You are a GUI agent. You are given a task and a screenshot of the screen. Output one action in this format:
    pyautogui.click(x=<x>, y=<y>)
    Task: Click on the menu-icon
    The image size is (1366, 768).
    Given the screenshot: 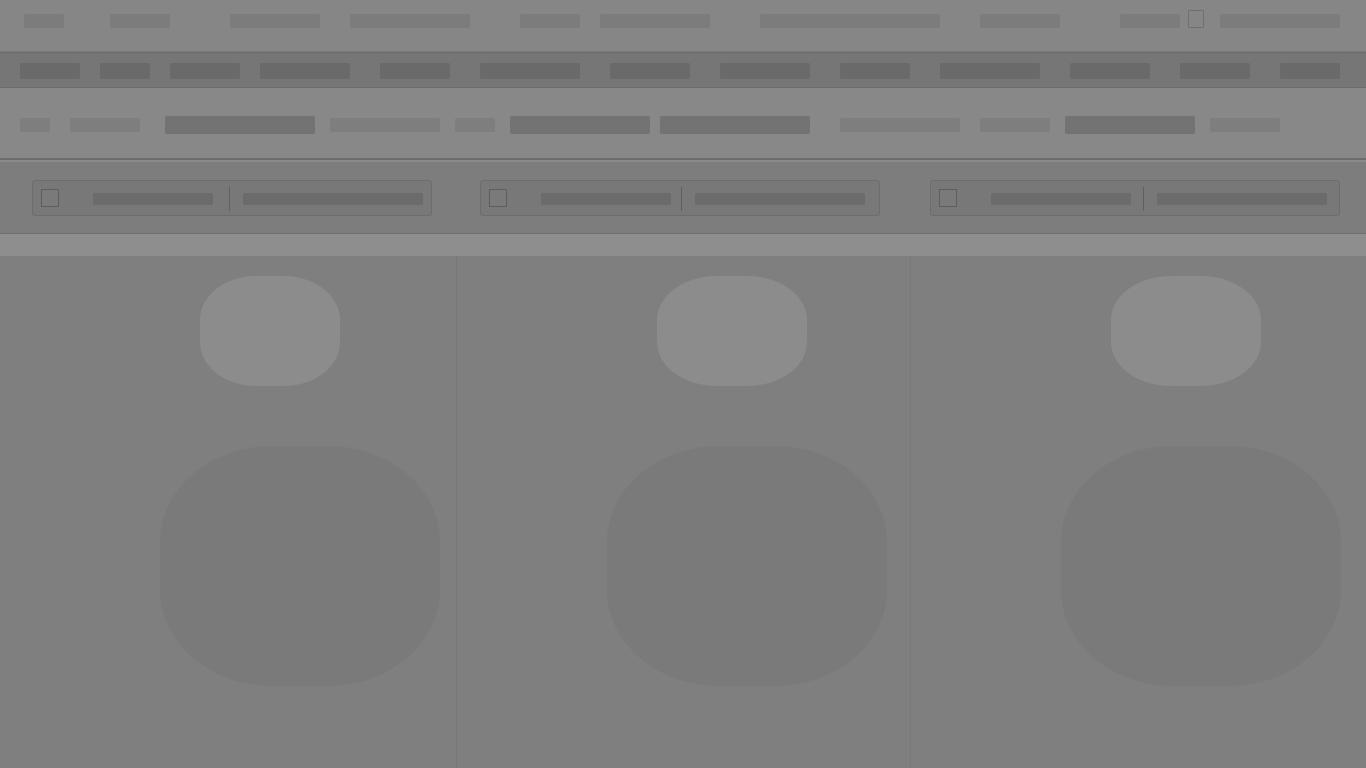 What is the action you would take?
    pyautogui.click(x=1196, y=19)
    